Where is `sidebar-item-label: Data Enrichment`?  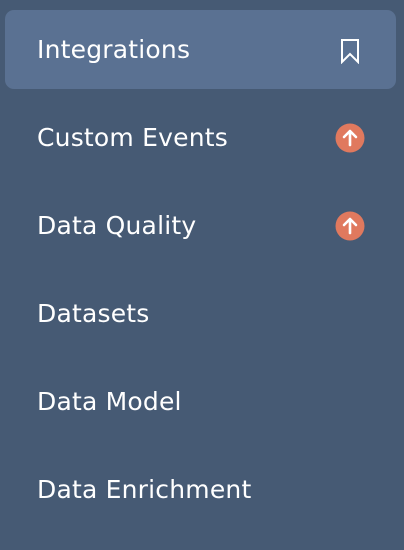
sidebar-item-label: Data Enrichment is located at coordinates (144, 489).